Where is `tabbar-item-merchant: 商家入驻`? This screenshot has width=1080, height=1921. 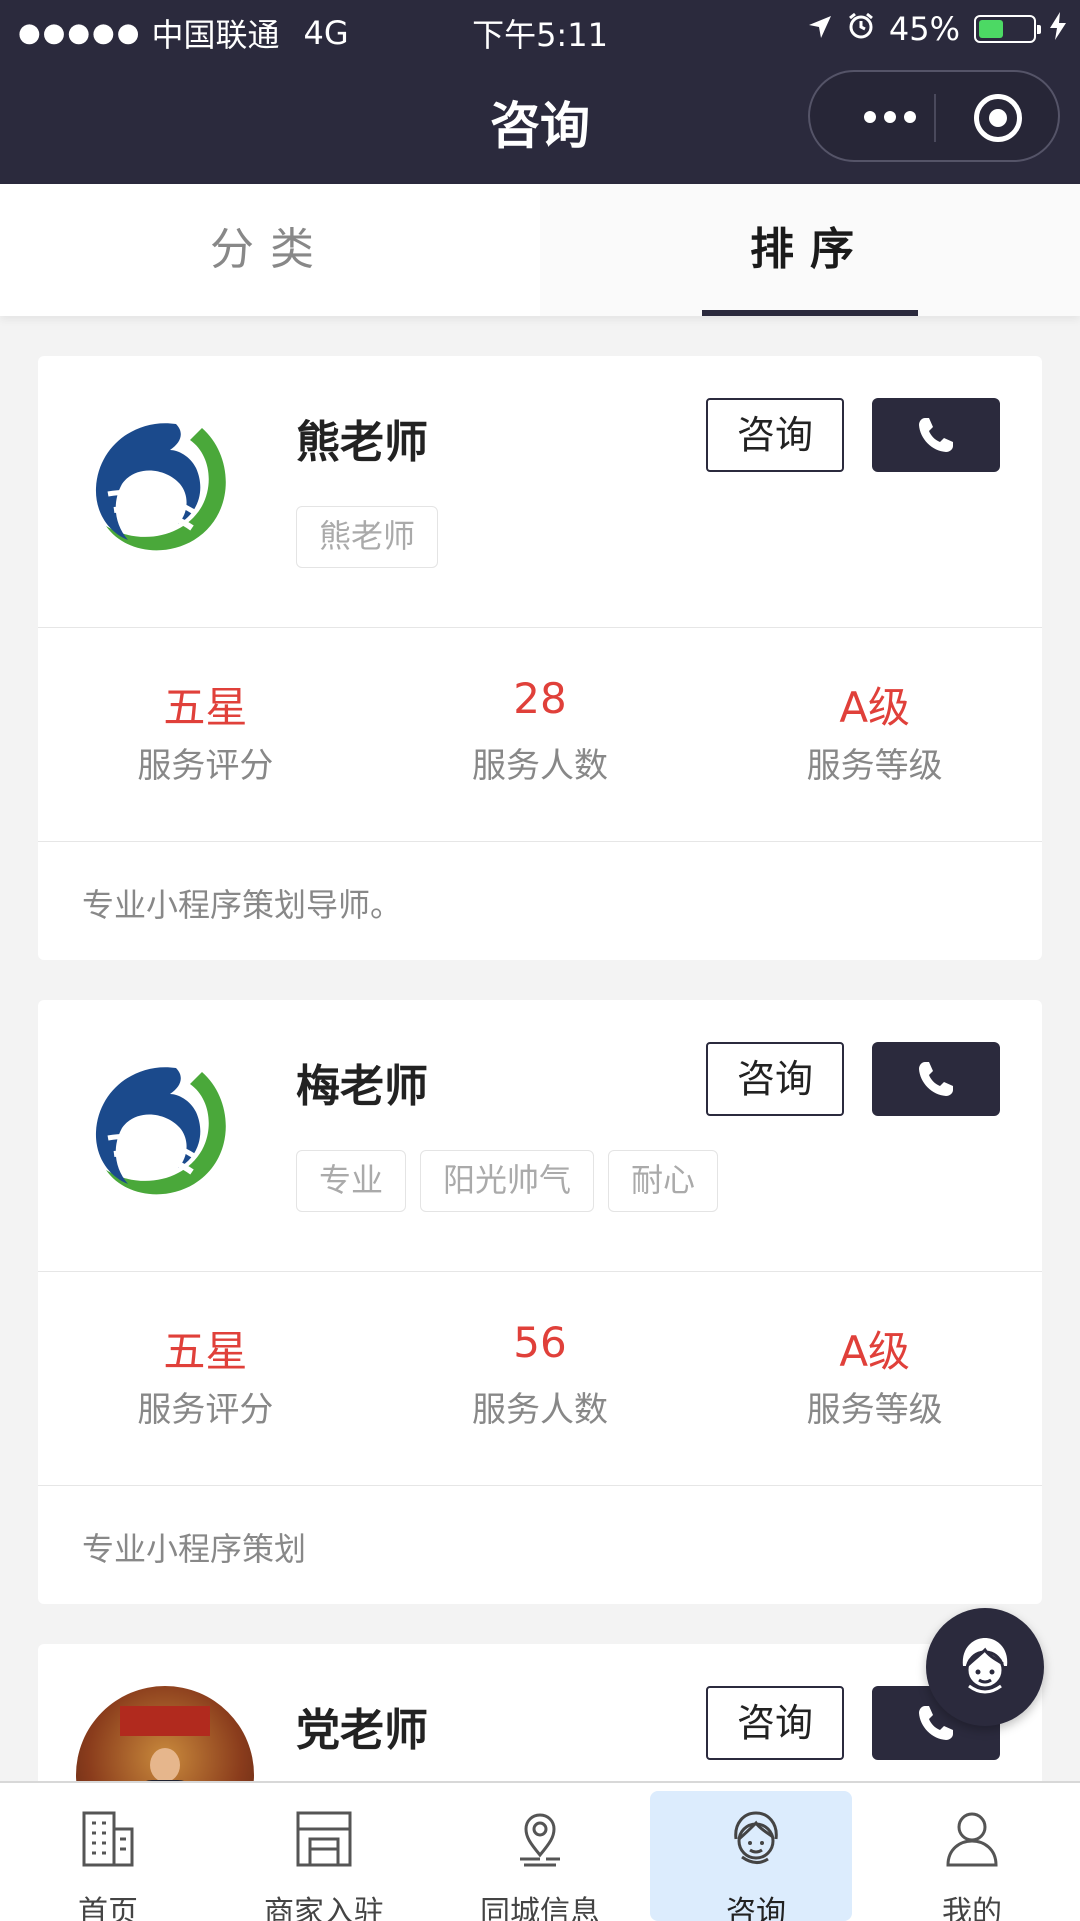 tabbar-item-merchant: 商家入驻 is located at coordinates (324, 1852).